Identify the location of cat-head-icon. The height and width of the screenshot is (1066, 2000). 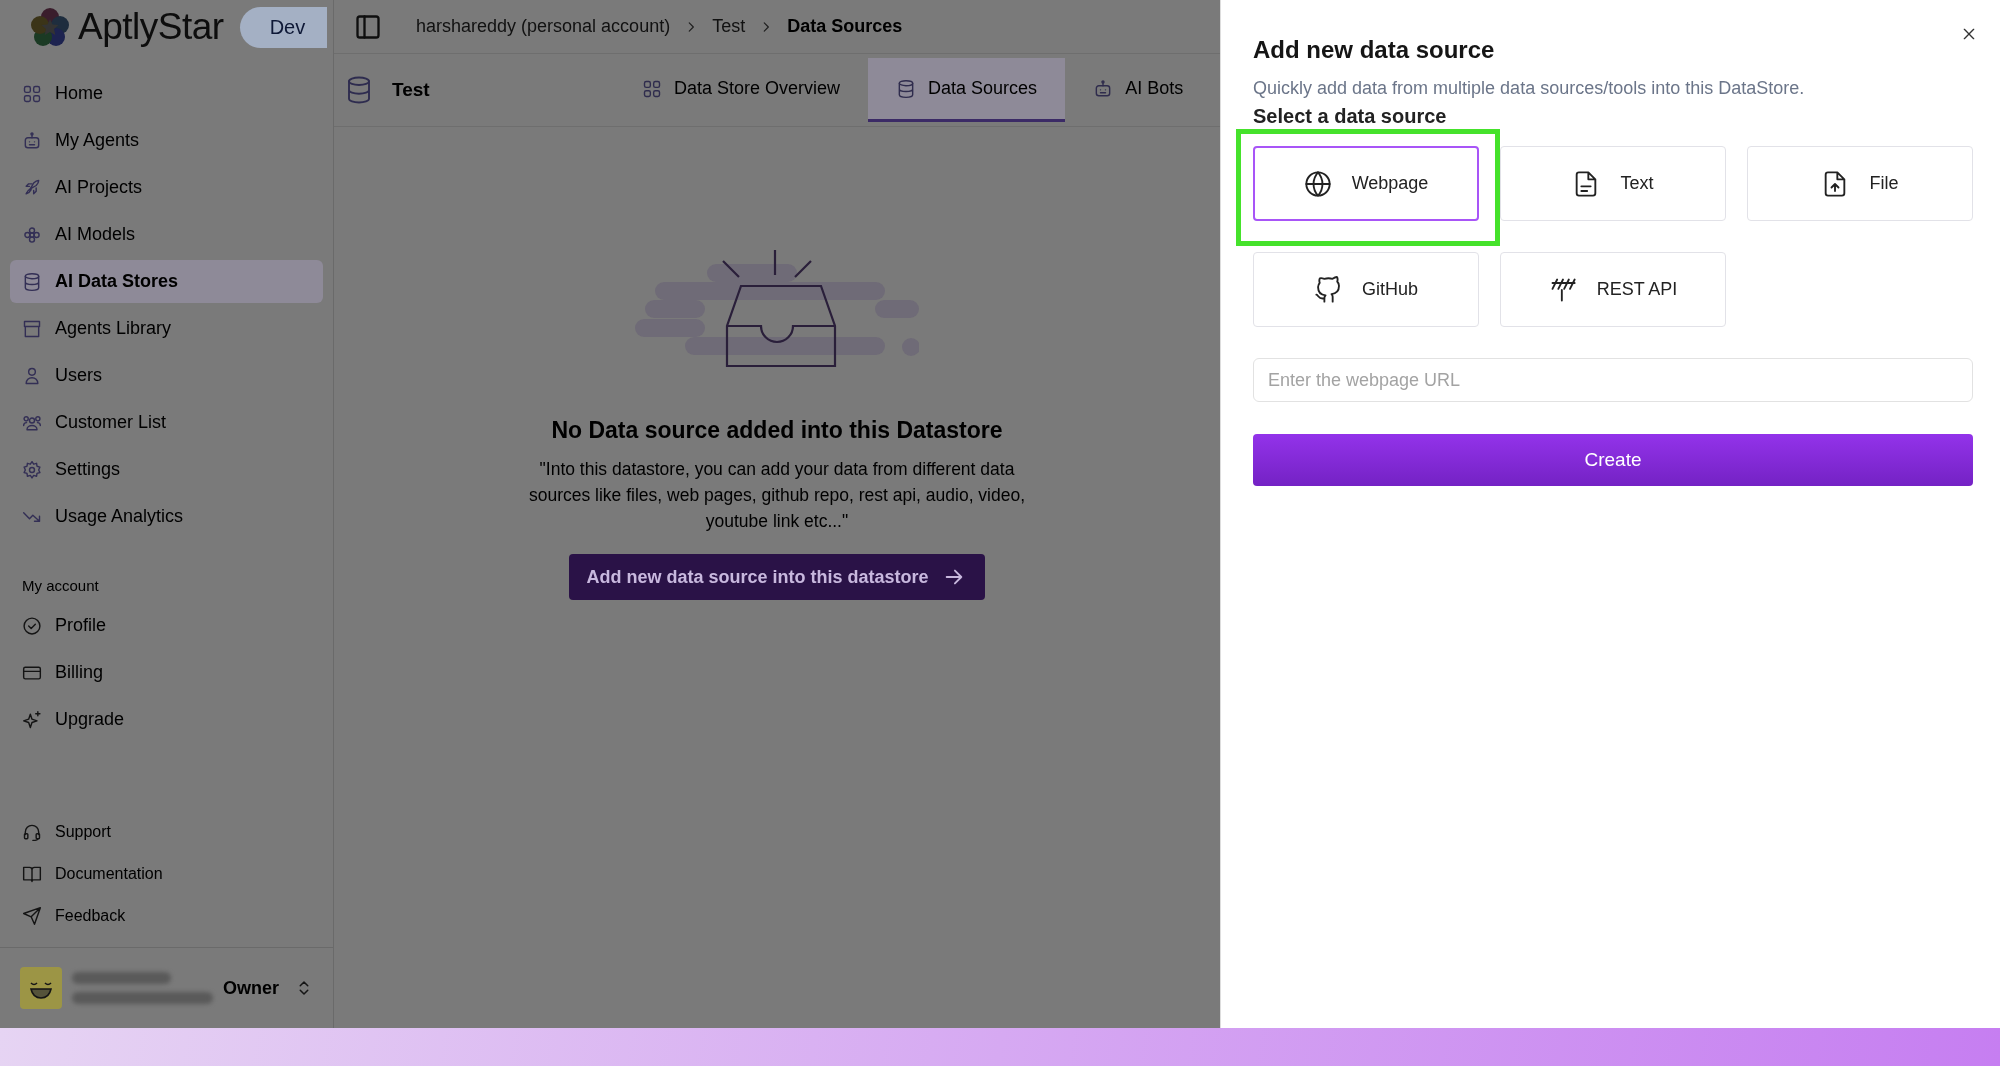
(1328, 289).